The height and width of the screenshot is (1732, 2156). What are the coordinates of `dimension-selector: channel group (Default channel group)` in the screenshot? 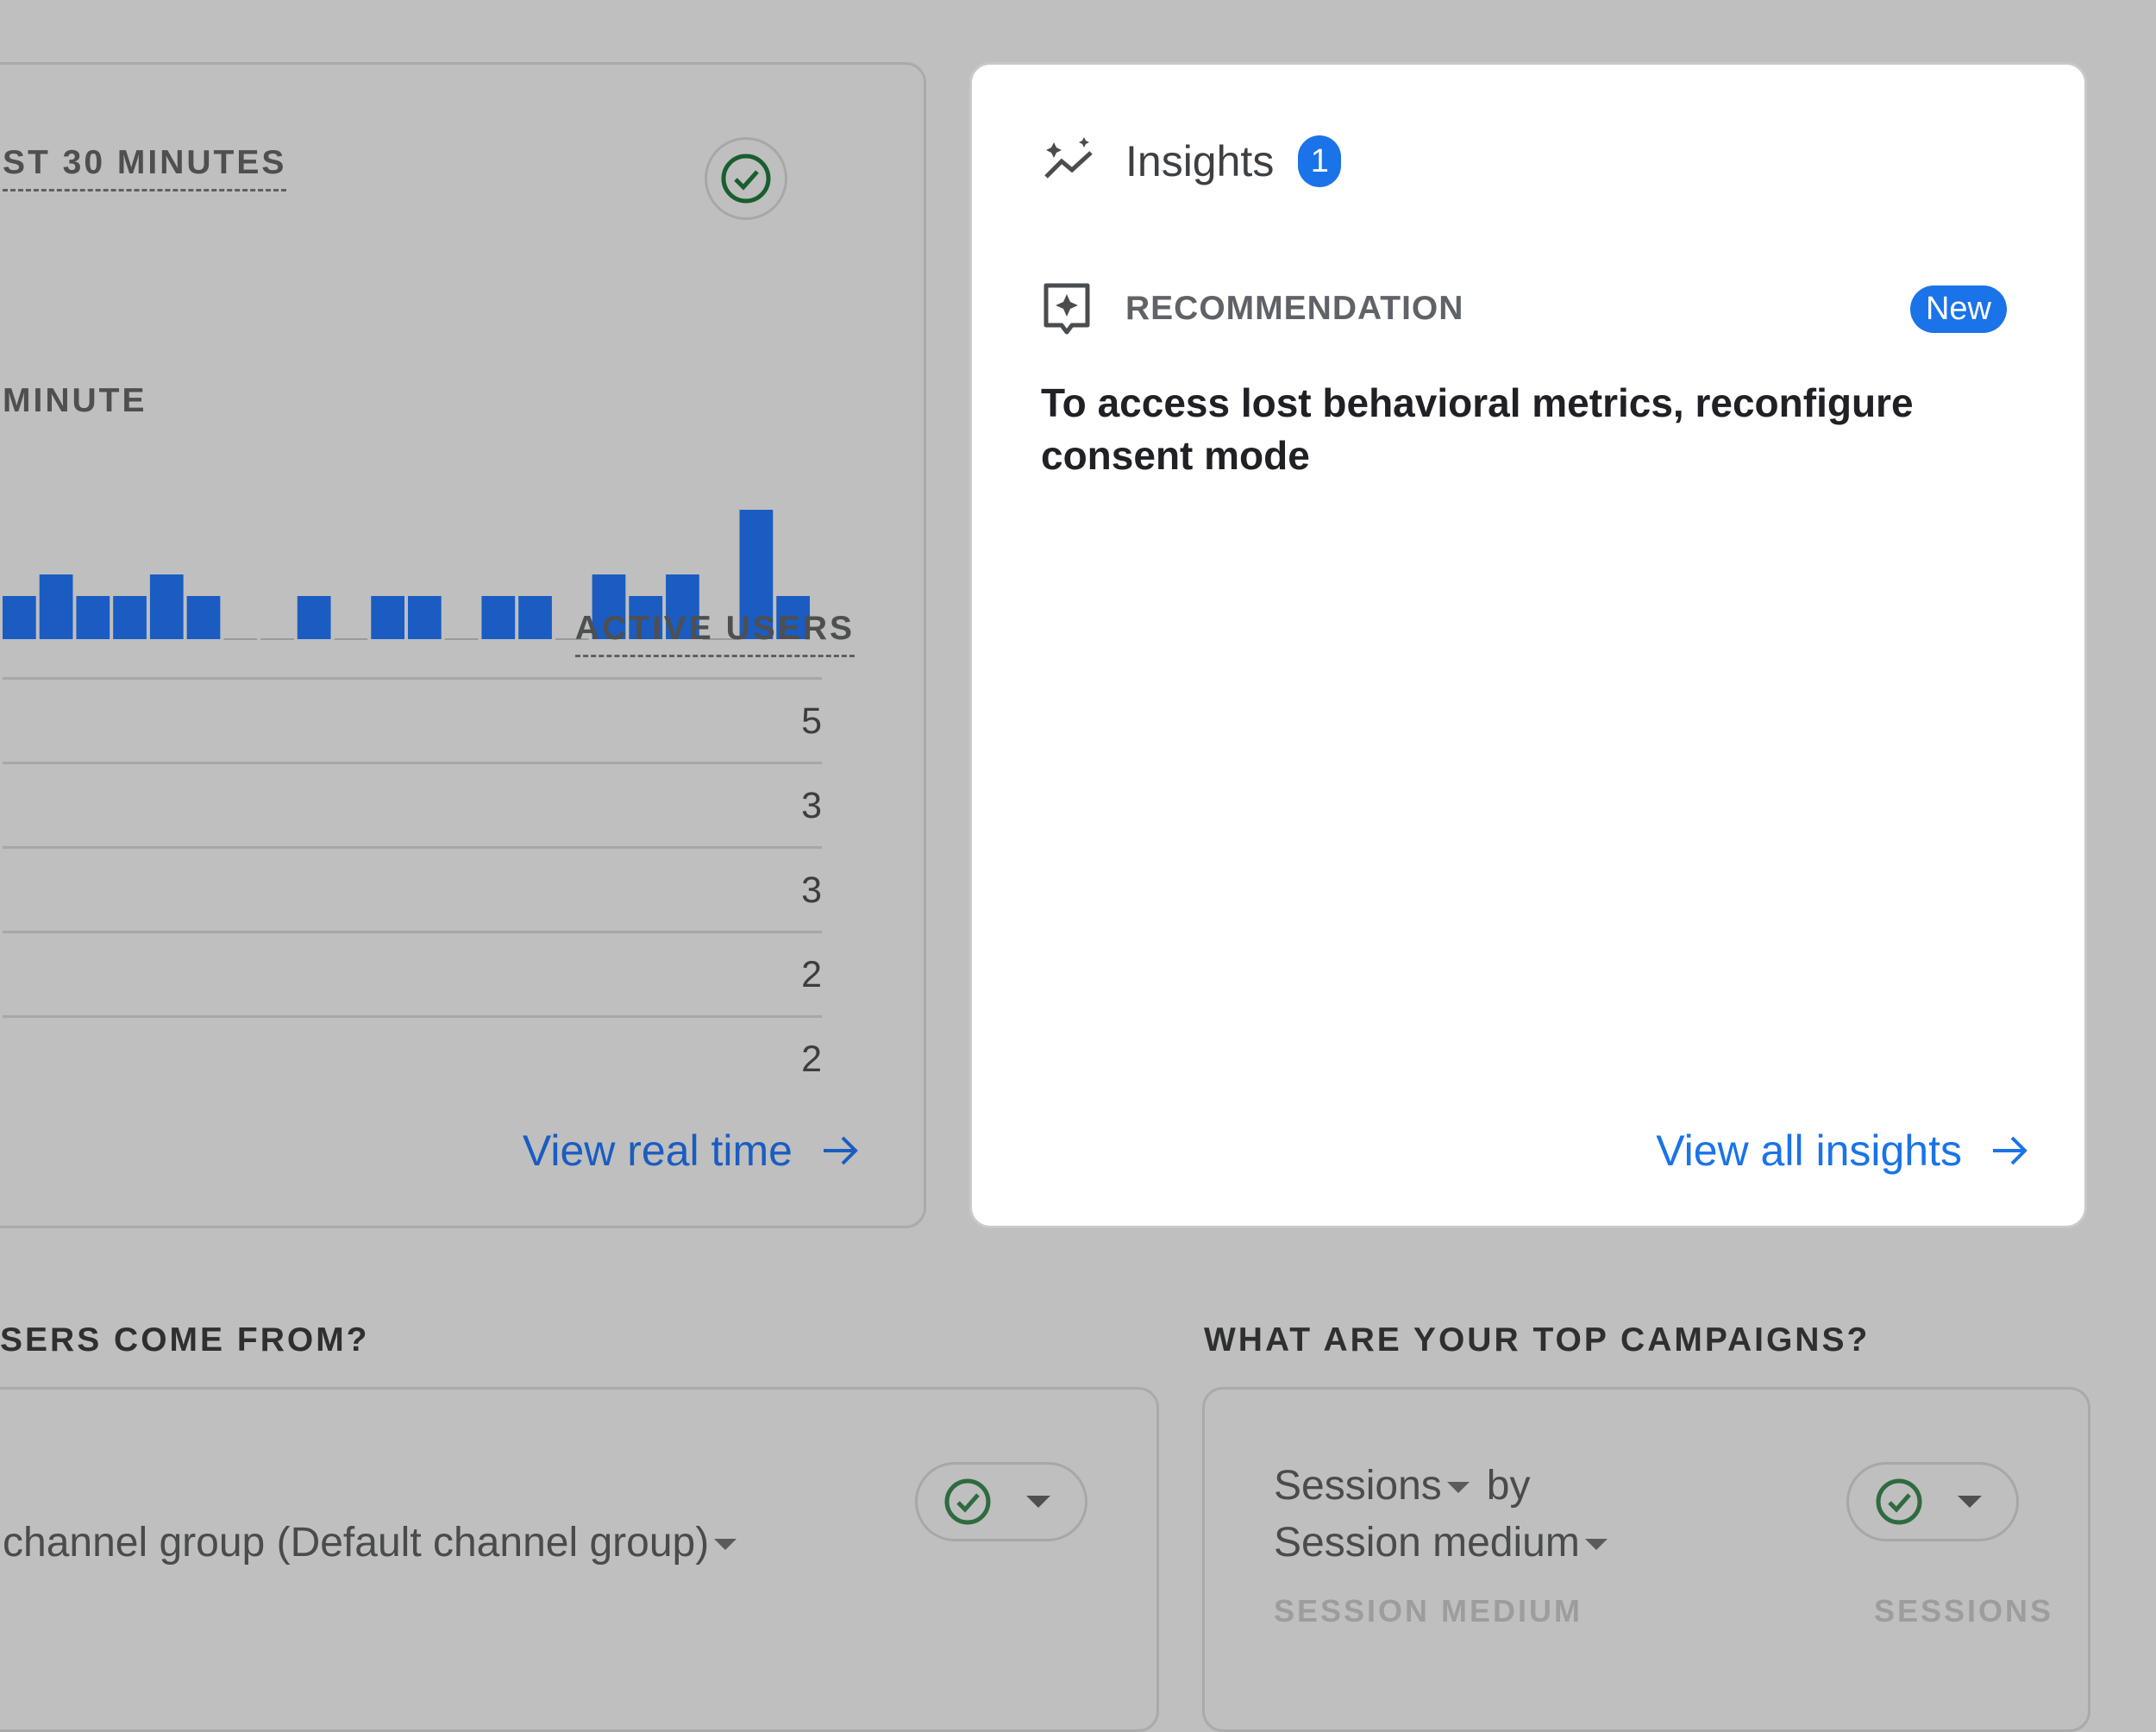 It's located at (370, 1542).